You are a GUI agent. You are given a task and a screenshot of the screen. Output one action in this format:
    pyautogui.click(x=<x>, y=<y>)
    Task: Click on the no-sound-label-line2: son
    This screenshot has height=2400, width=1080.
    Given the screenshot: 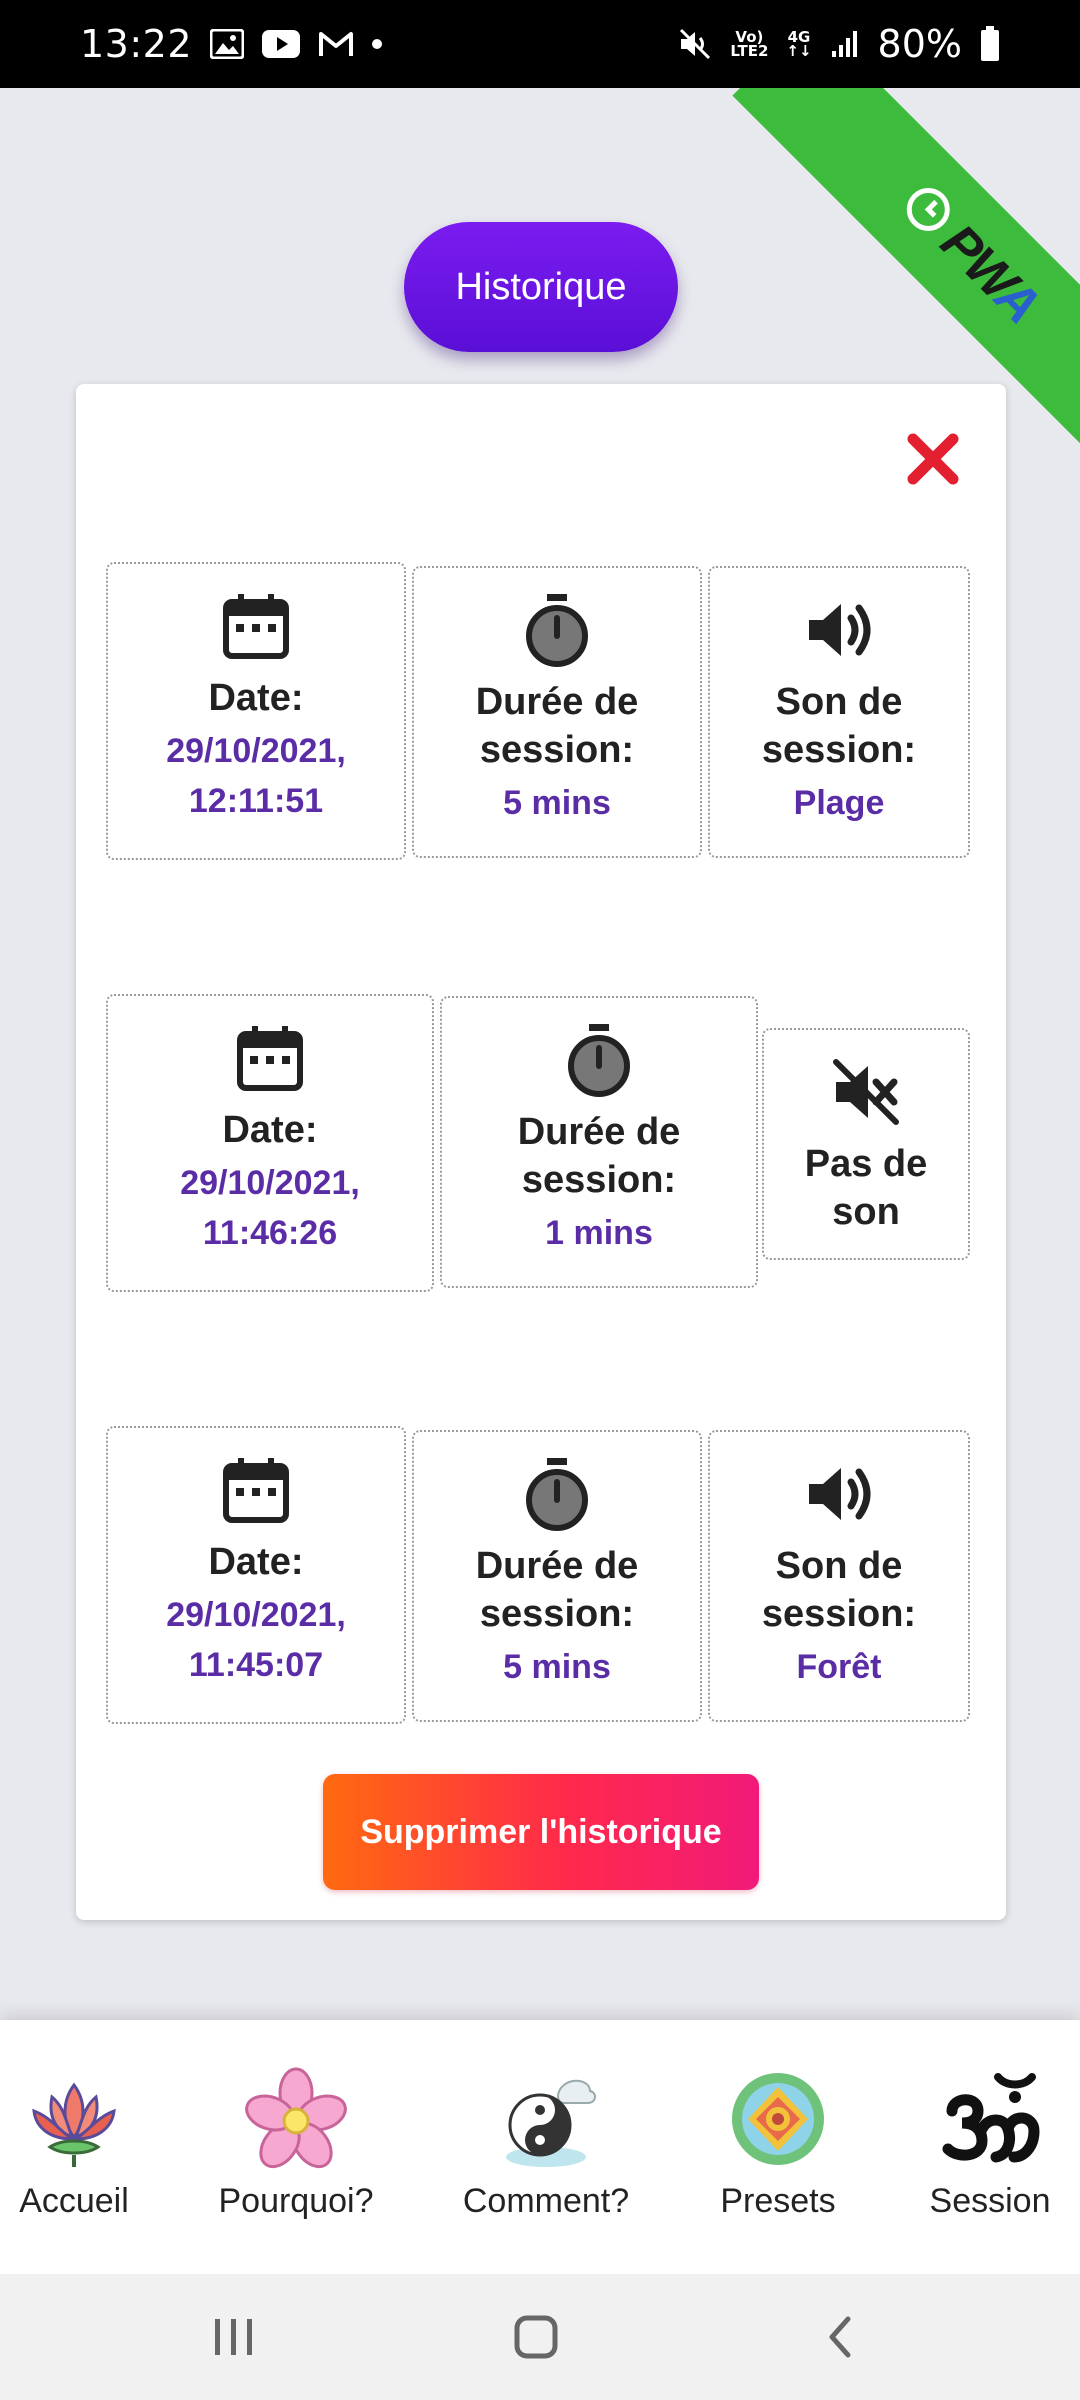 What is the action you would take?
    pyautogui.click(x=866, y=1212)
    